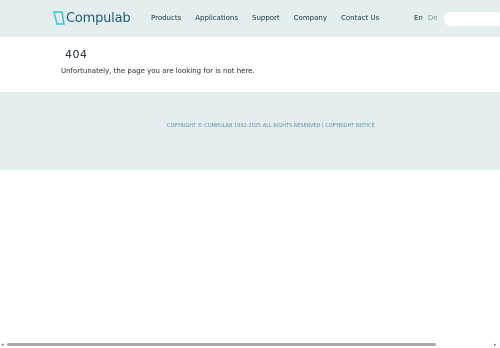 Image resolution: width=500 pixels, height=348 pixels. I want to click on horizontal-scrollbar: ◂ ▸, so click(250, 344).